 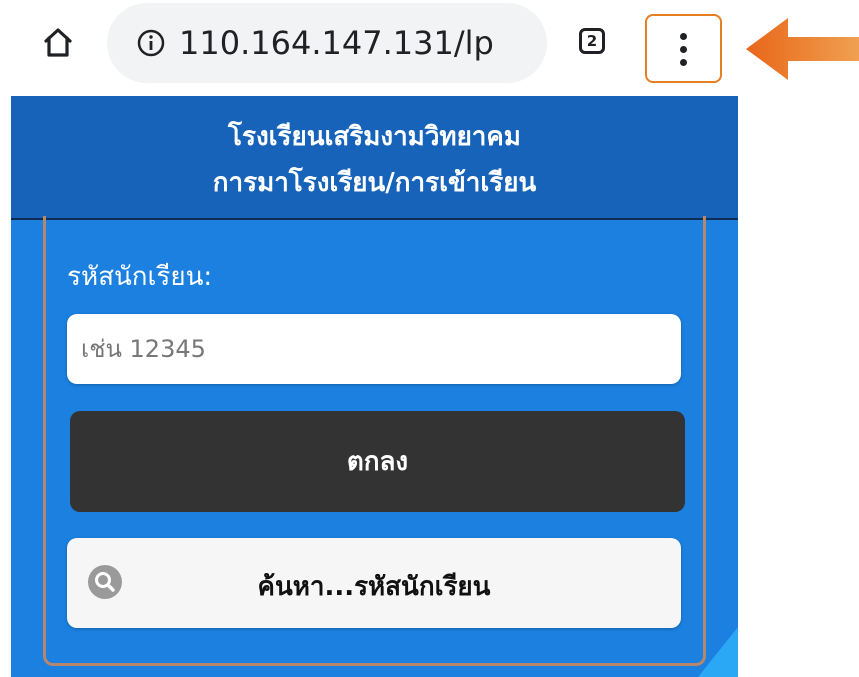 What do you see at coordinates (718, 652) in the screenshot?
I see `corner-decoration` at bounding box center [718, 652].